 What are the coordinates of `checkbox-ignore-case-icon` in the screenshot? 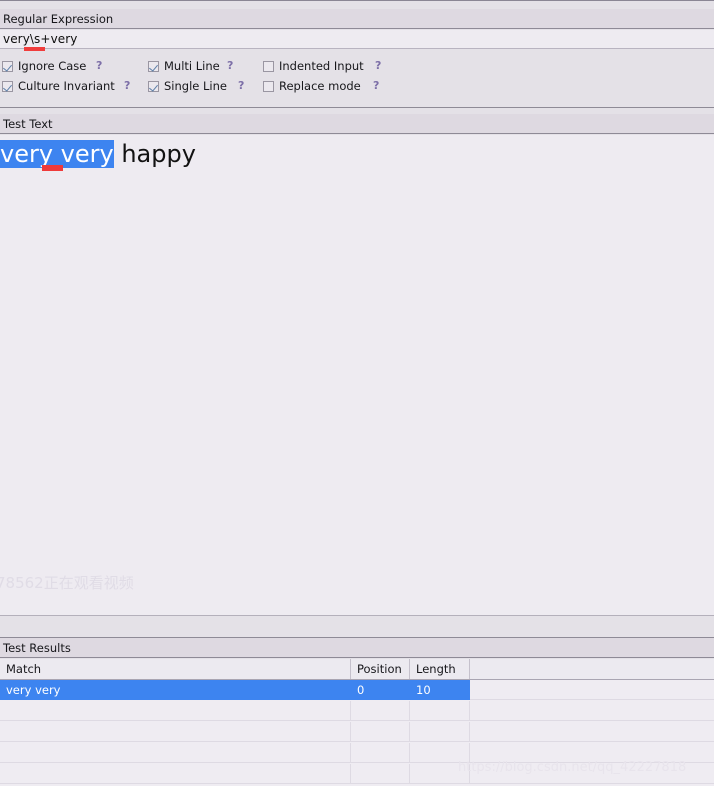 It's located at (7, 66).